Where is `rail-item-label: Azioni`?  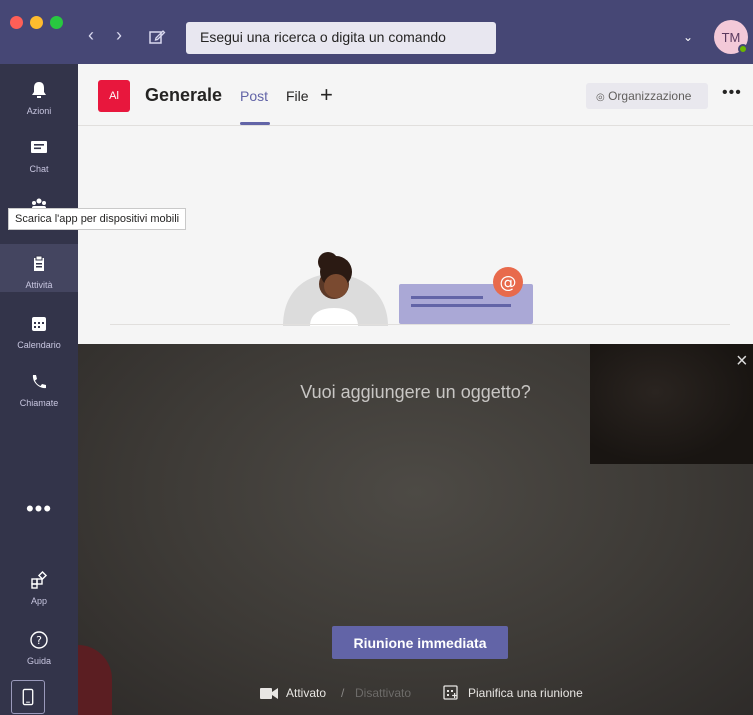 rail-item-label: Azioni is located at coordinates (39, 111).